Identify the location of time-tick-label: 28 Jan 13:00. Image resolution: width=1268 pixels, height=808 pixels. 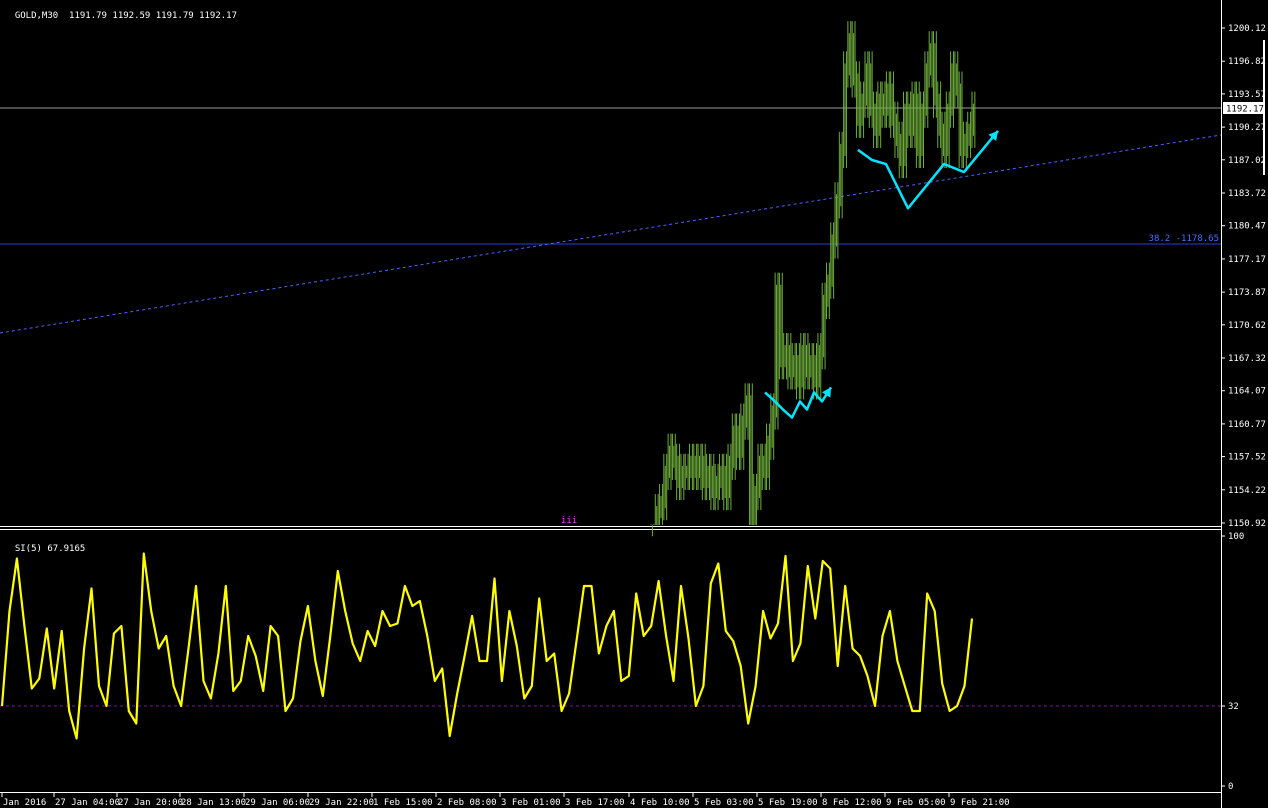
(213, 803).